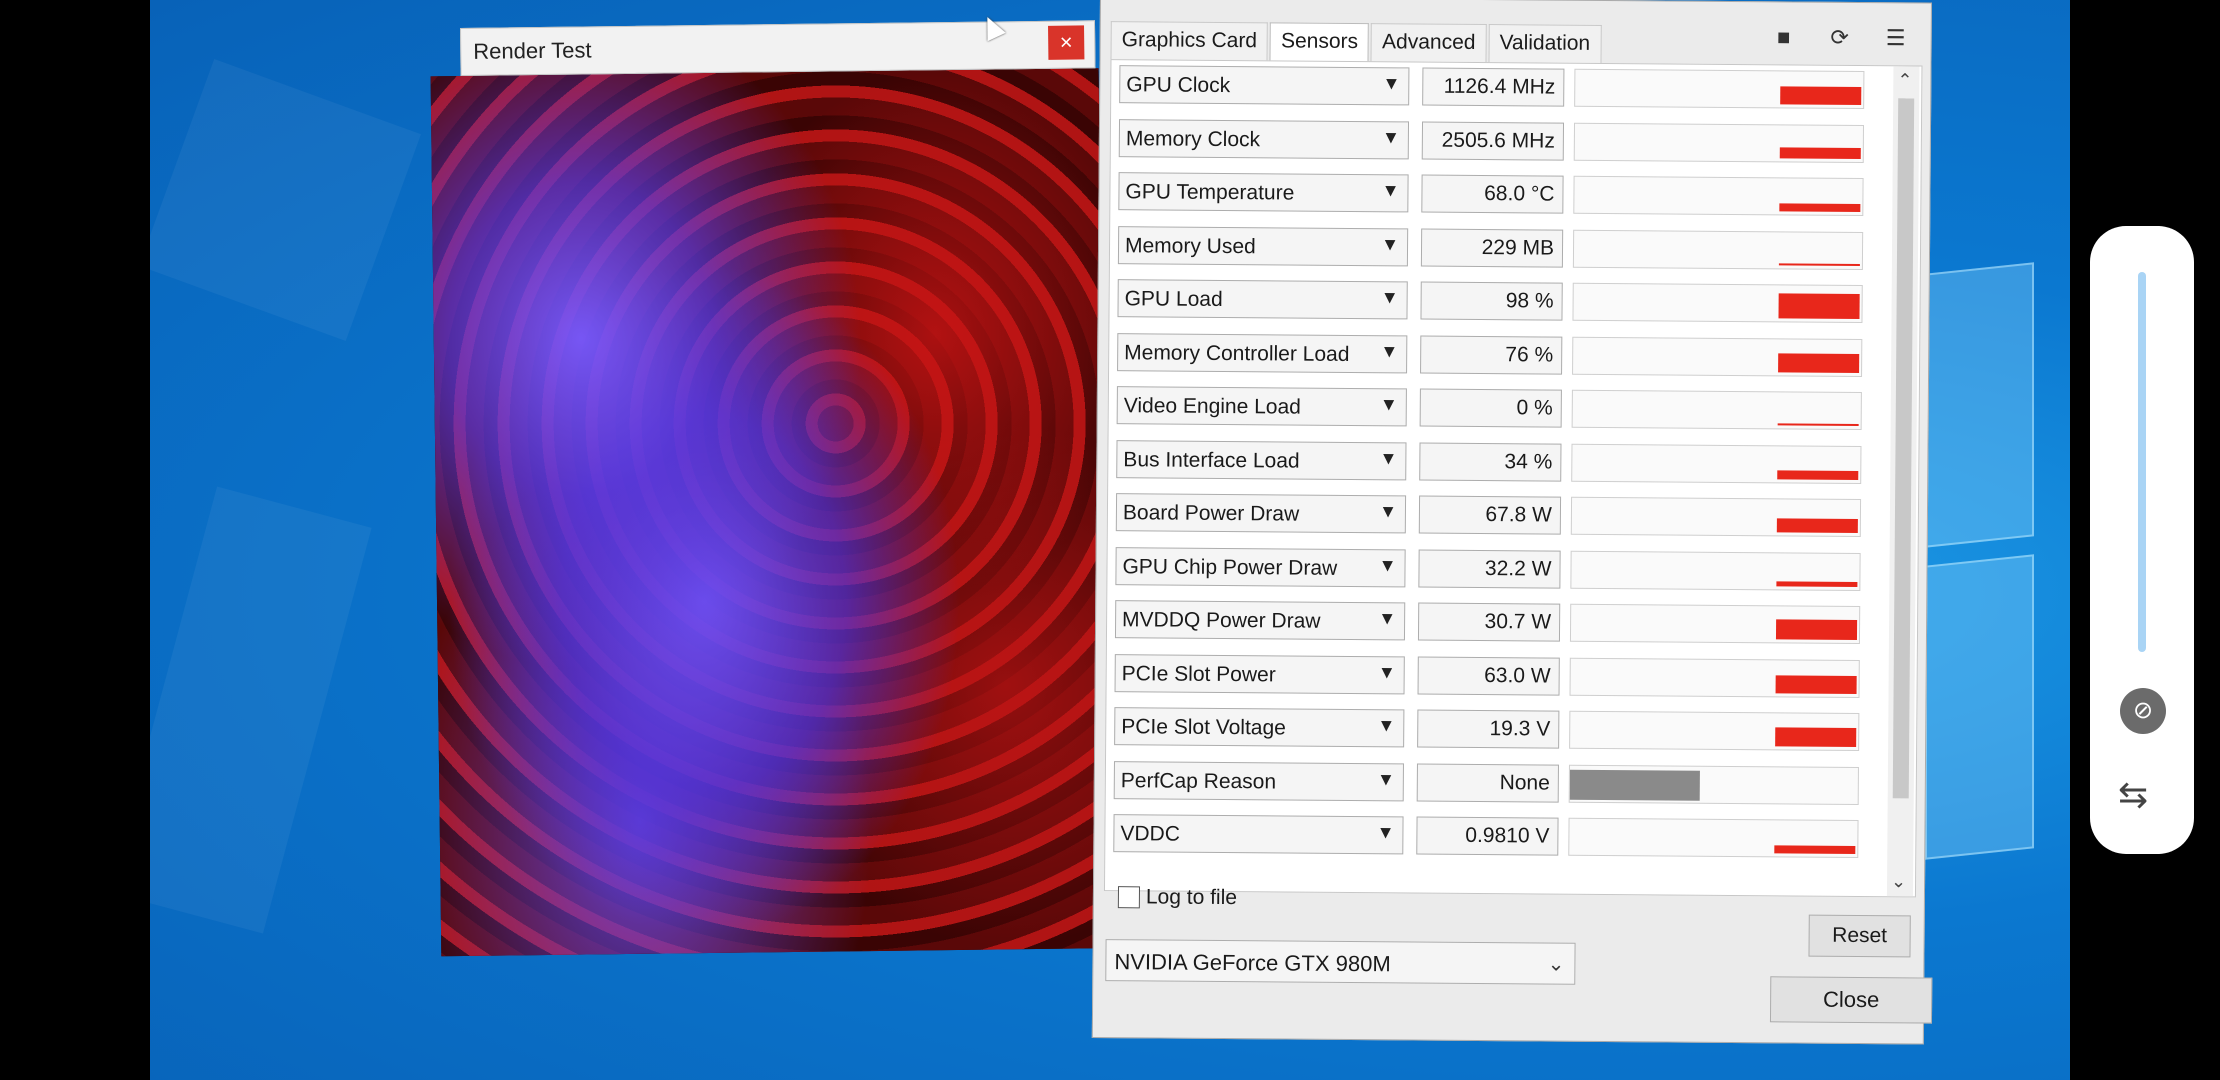 Image resolution: width=2220 pixels, height=1080 pixels. I want to click on sensor-select: Memory Used ▼, so click(1263, 245).